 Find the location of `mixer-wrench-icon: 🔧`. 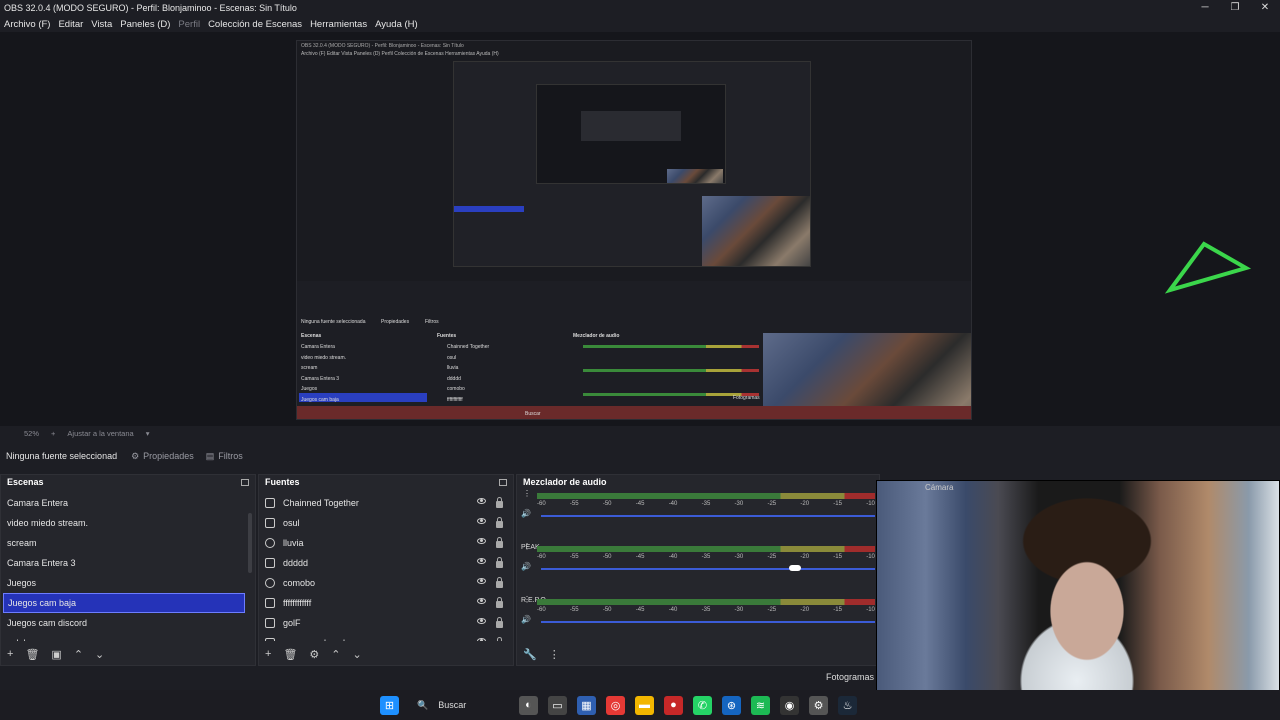

mixer-wrench-icon: 🔧 is located at coordinates (530, 654).